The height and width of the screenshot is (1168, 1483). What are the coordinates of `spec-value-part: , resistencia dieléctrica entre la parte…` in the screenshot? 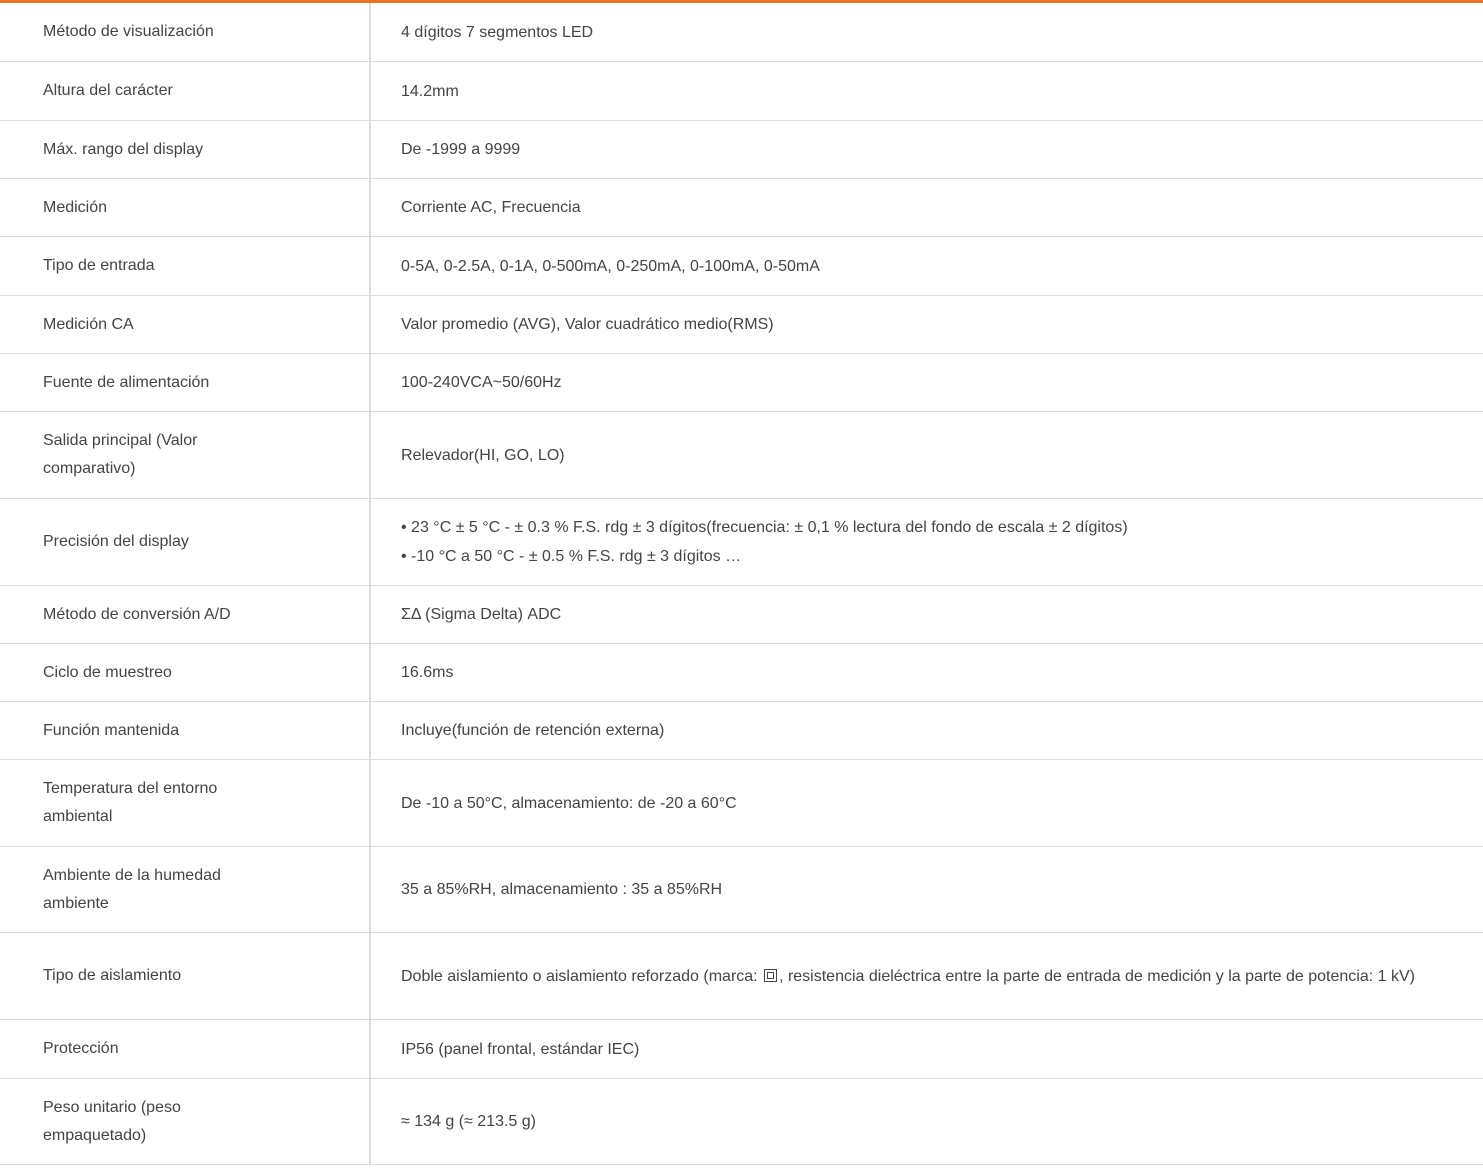 It's located at (1097, 976).